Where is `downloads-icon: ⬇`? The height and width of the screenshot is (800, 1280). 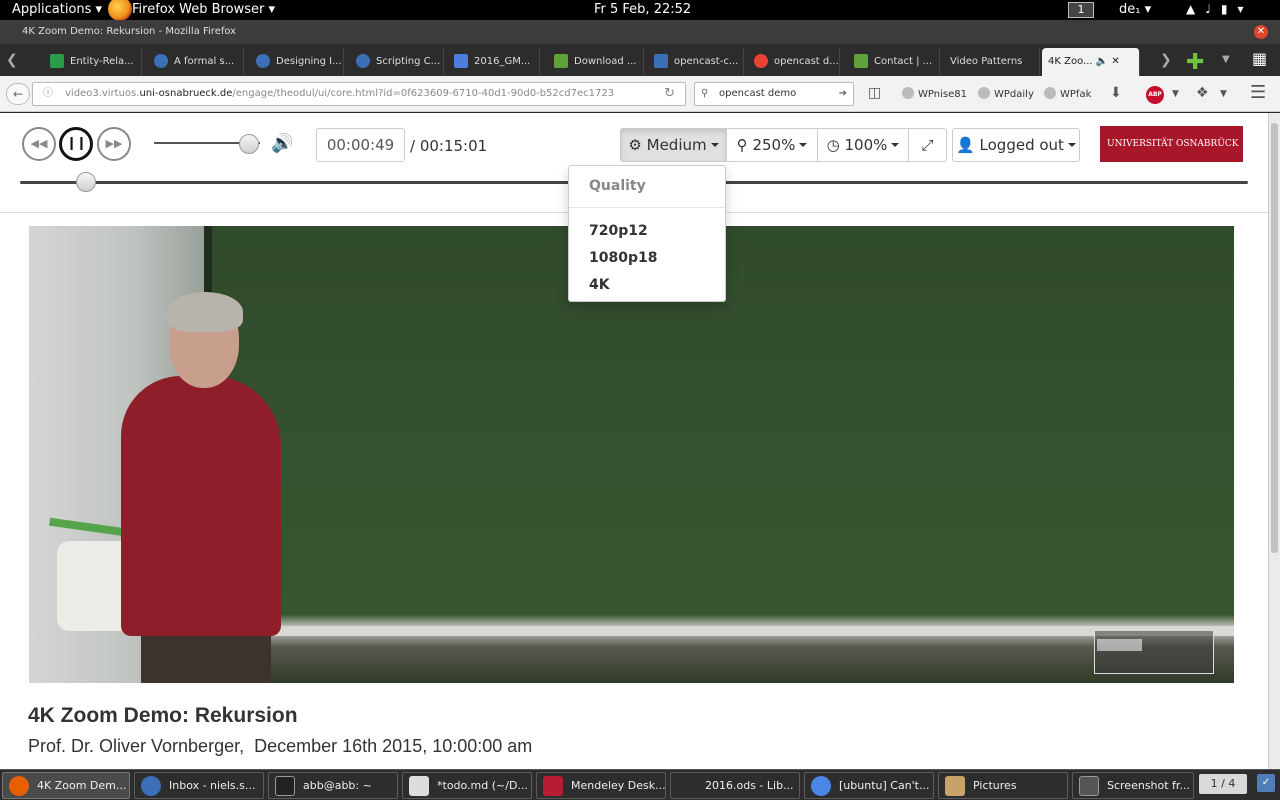 downloads-icon: ⬇ is located at coordinates (1116, 93).